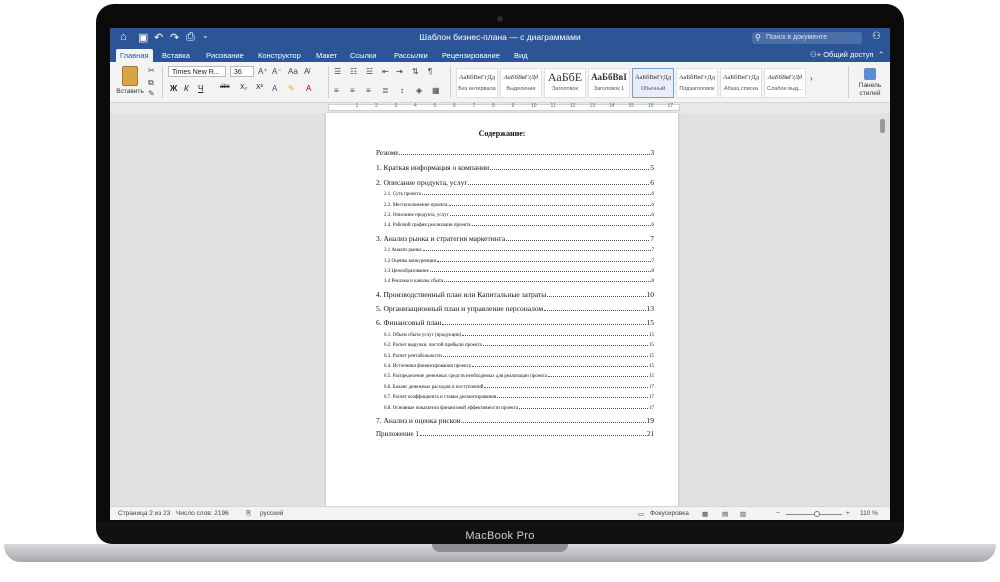 This screenshot has width=1000, height=582. Describe the element at coordinates (641, 514) in the screenshot. I see `focus-icon: ▭` at that location.